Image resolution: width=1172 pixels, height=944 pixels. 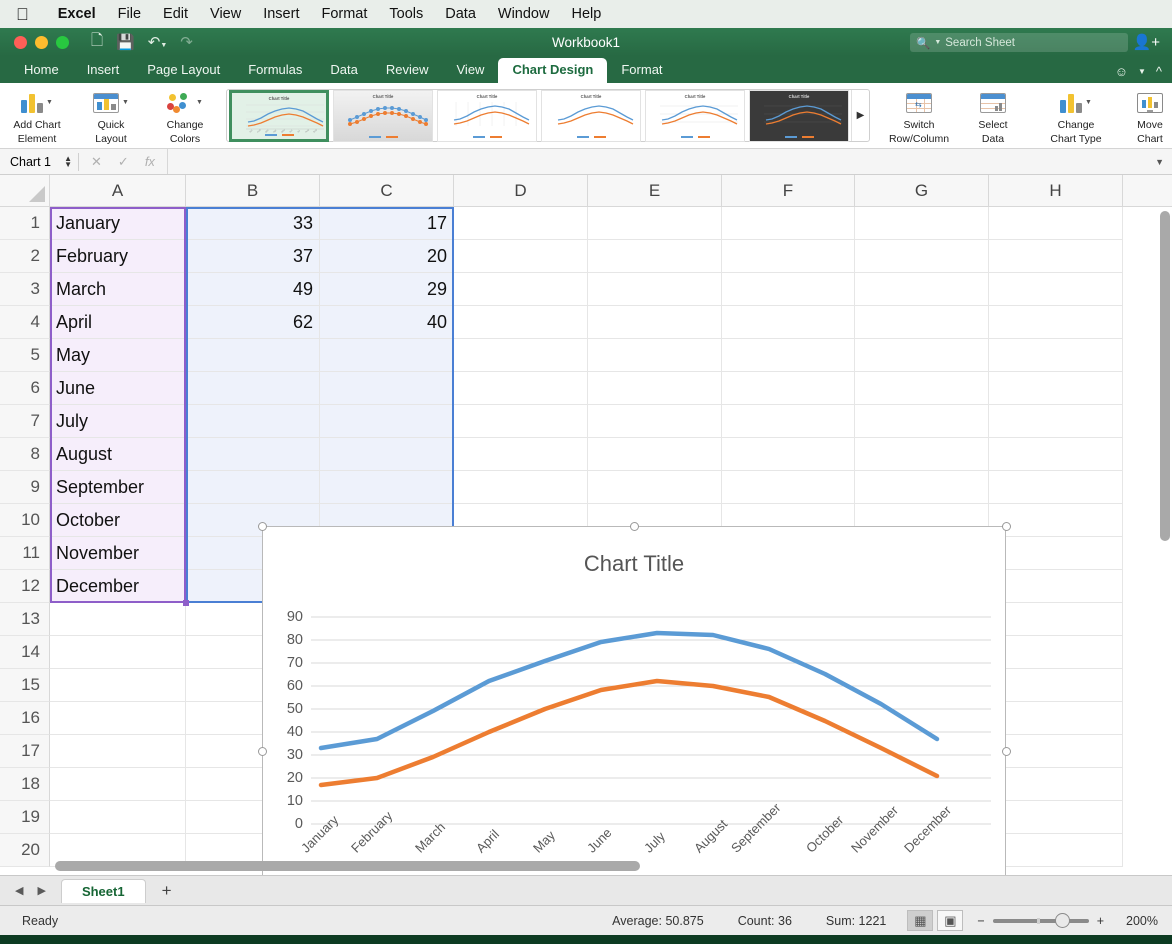 What do you see at coordinates (25, 388) in the screenshot?
I see `row-header-6: 6` at bounding box center [25, 388].